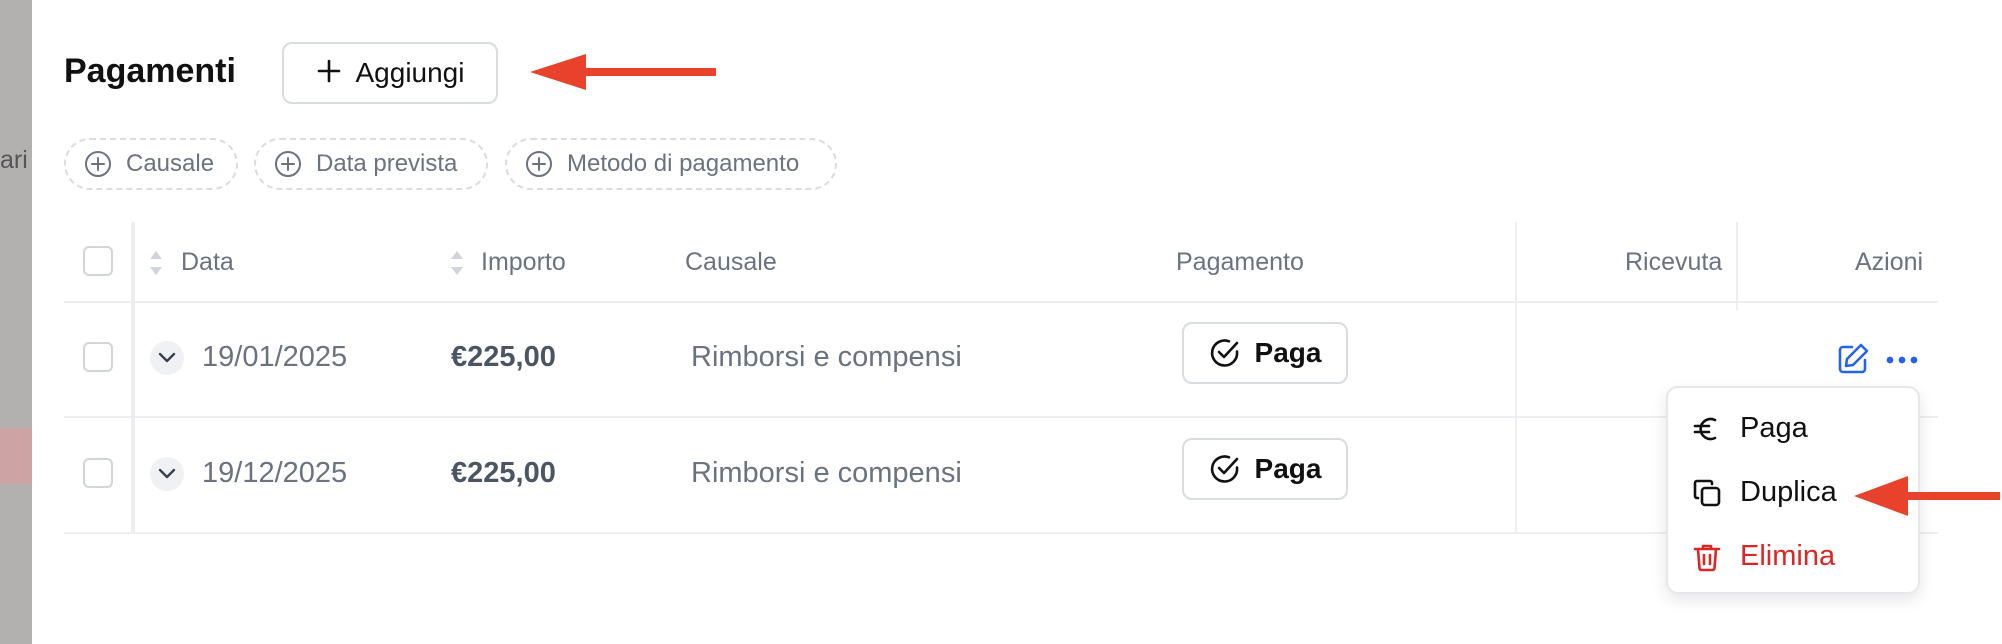  What do you see at coordinates (1240, 262) in the screenshot?
I see `column-header-pagamento: Pagamento` at bounding box center [1240, 262].